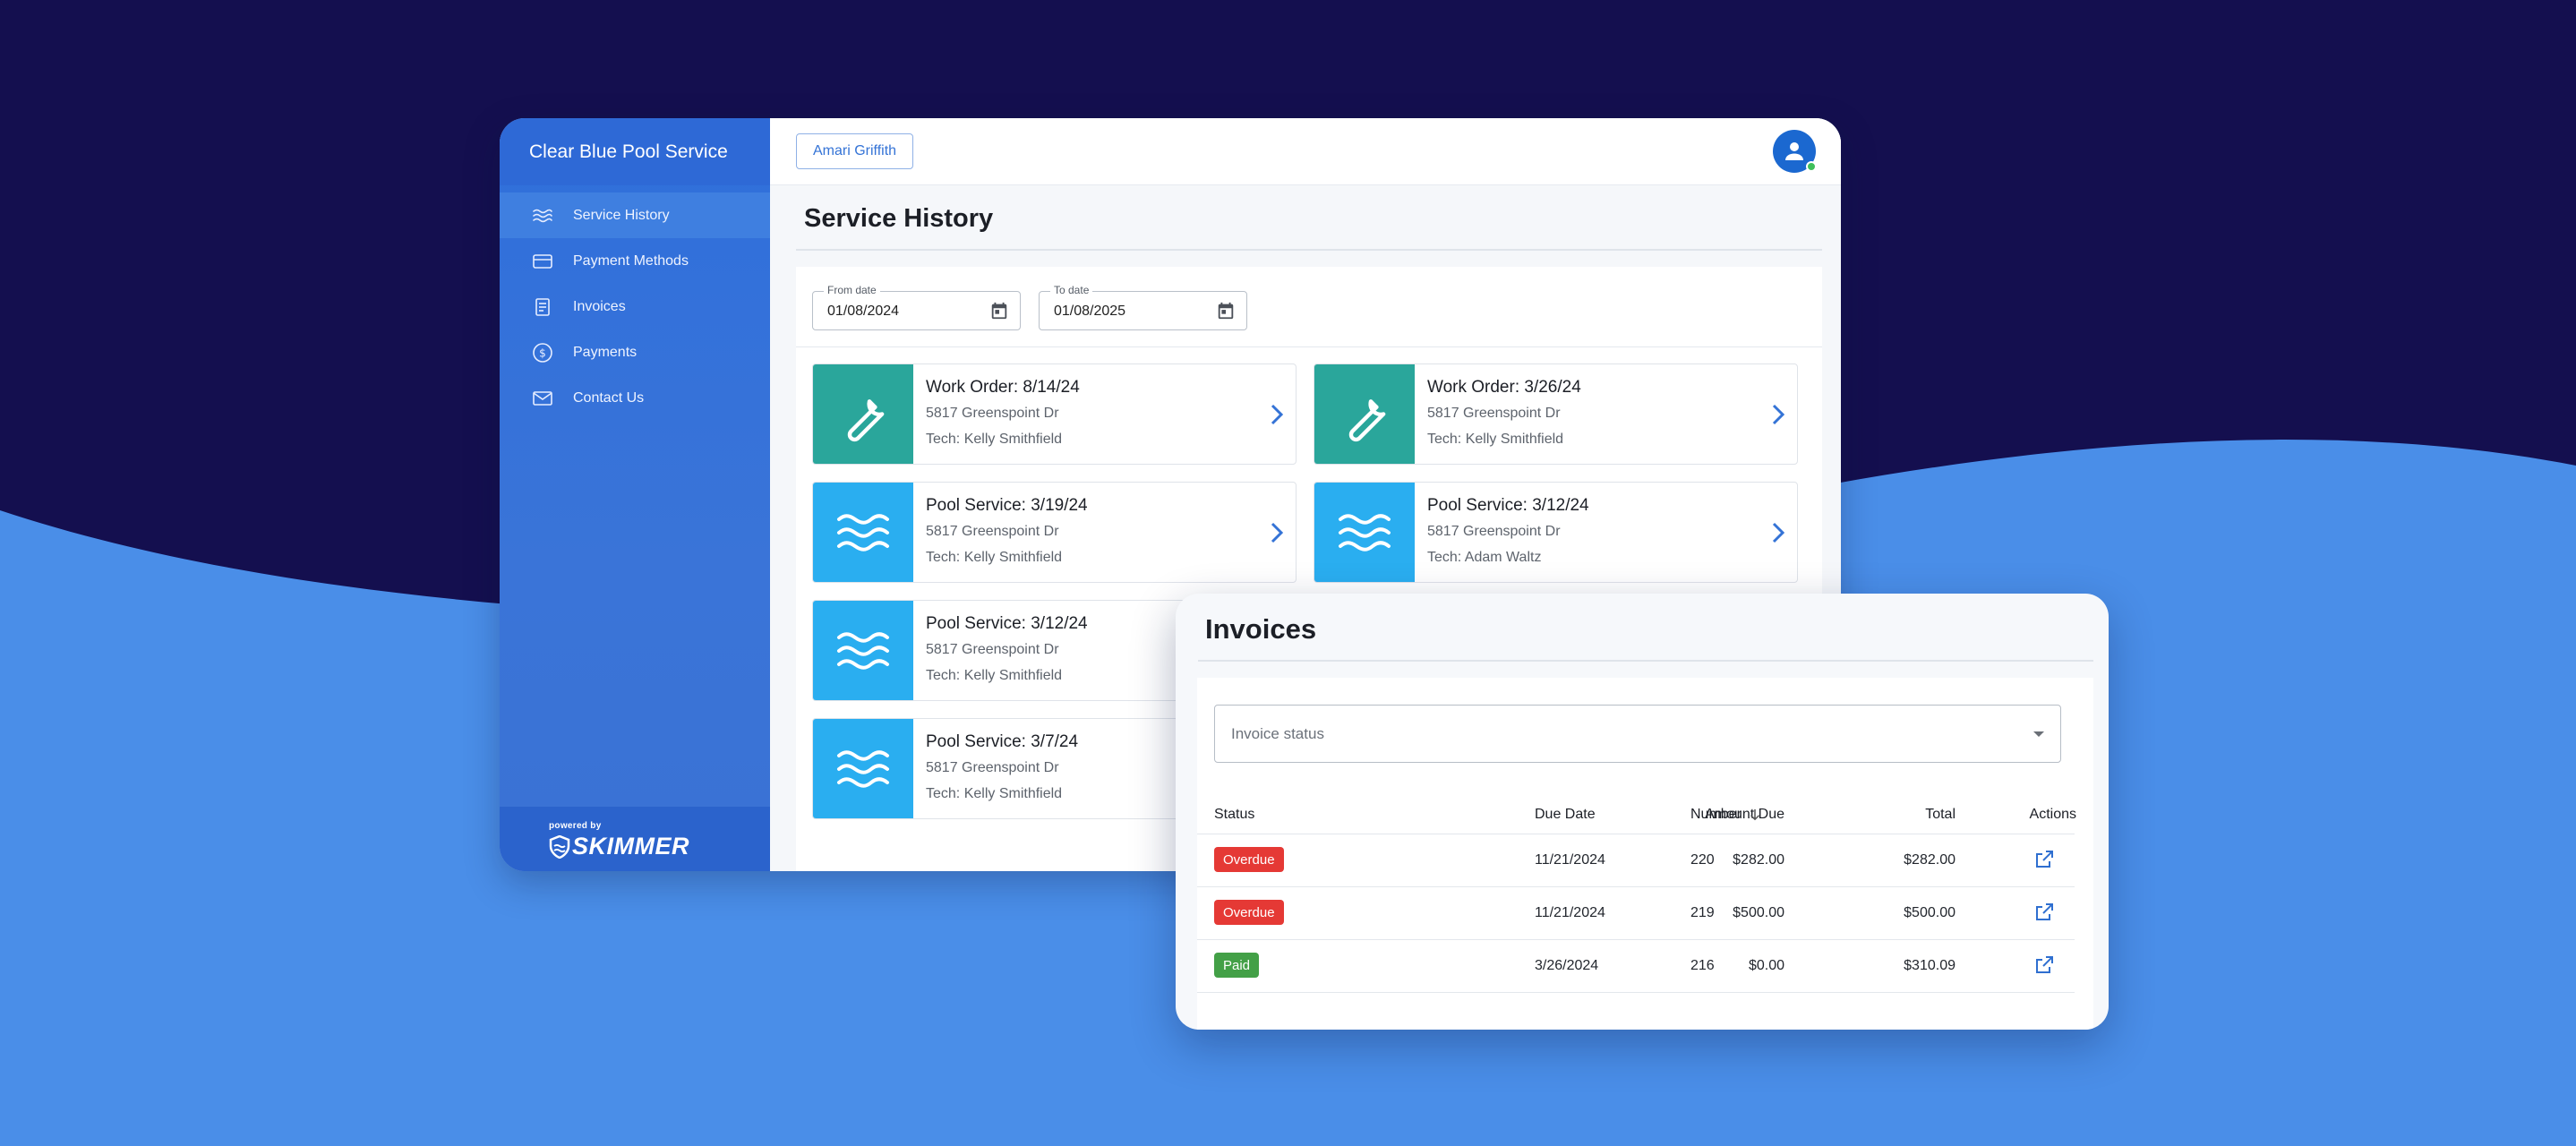 This screenshot has height=1146, width=2576. I want to click on document-icon, so click(542, 307).